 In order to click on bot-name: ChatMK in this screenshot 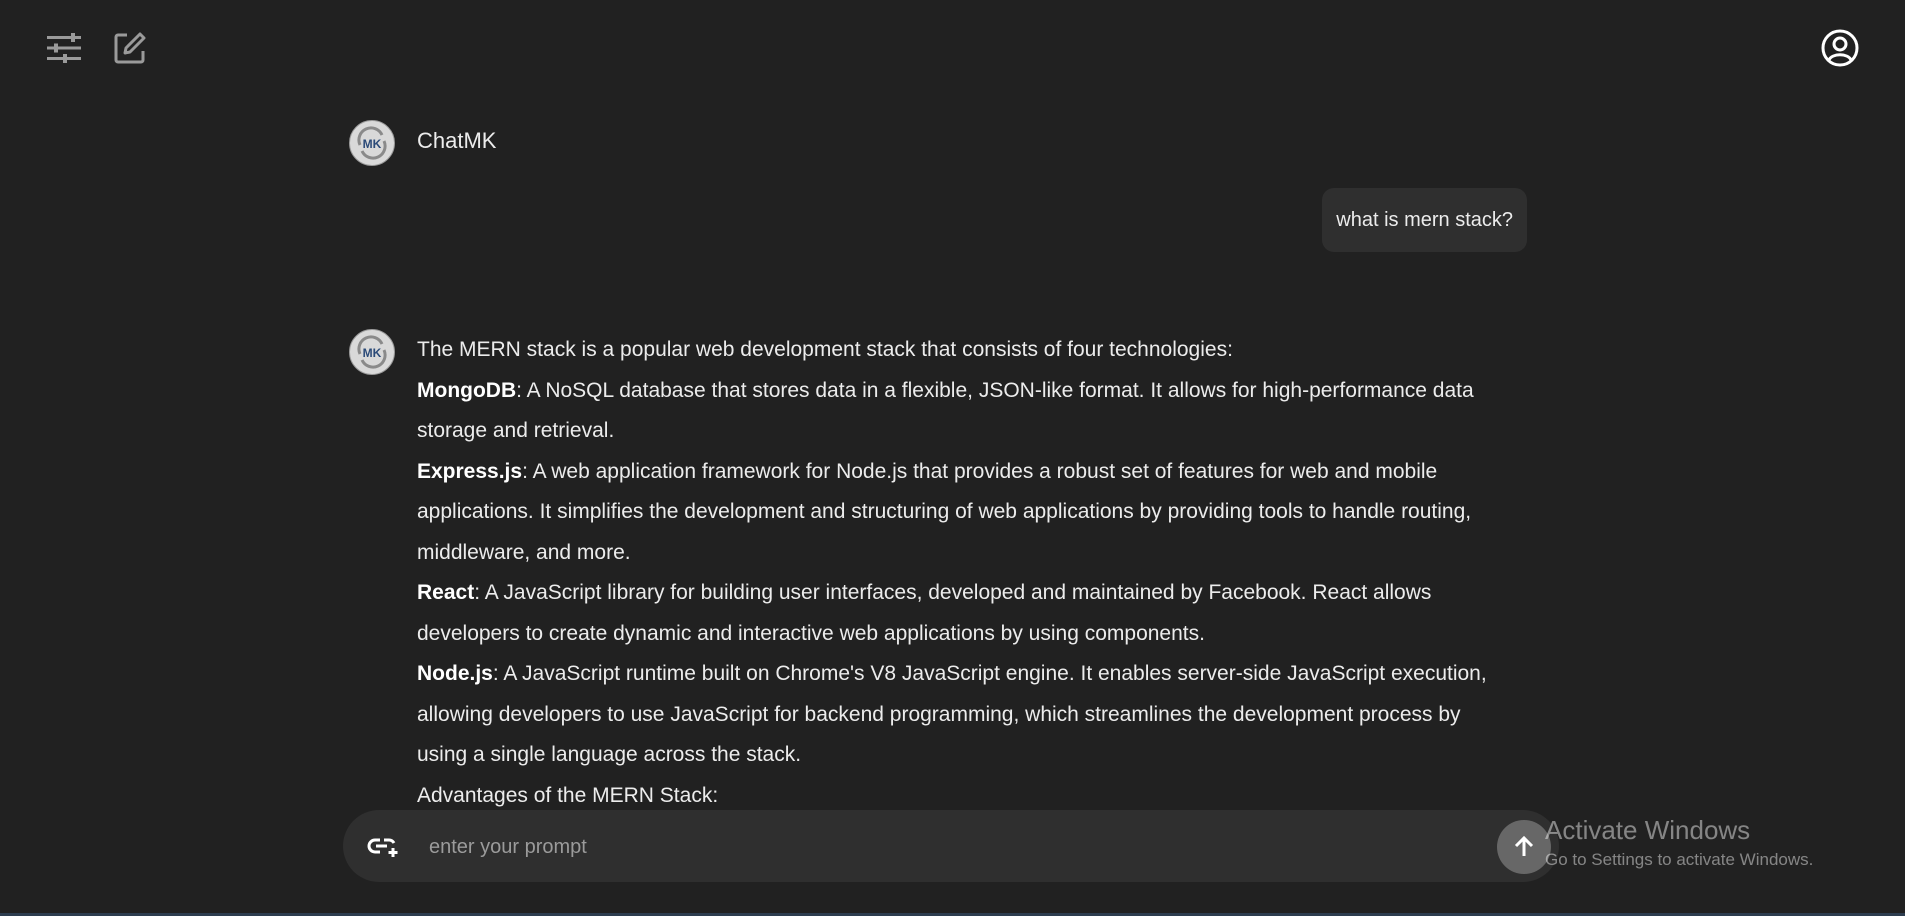, I will do `click(457, 140)`.